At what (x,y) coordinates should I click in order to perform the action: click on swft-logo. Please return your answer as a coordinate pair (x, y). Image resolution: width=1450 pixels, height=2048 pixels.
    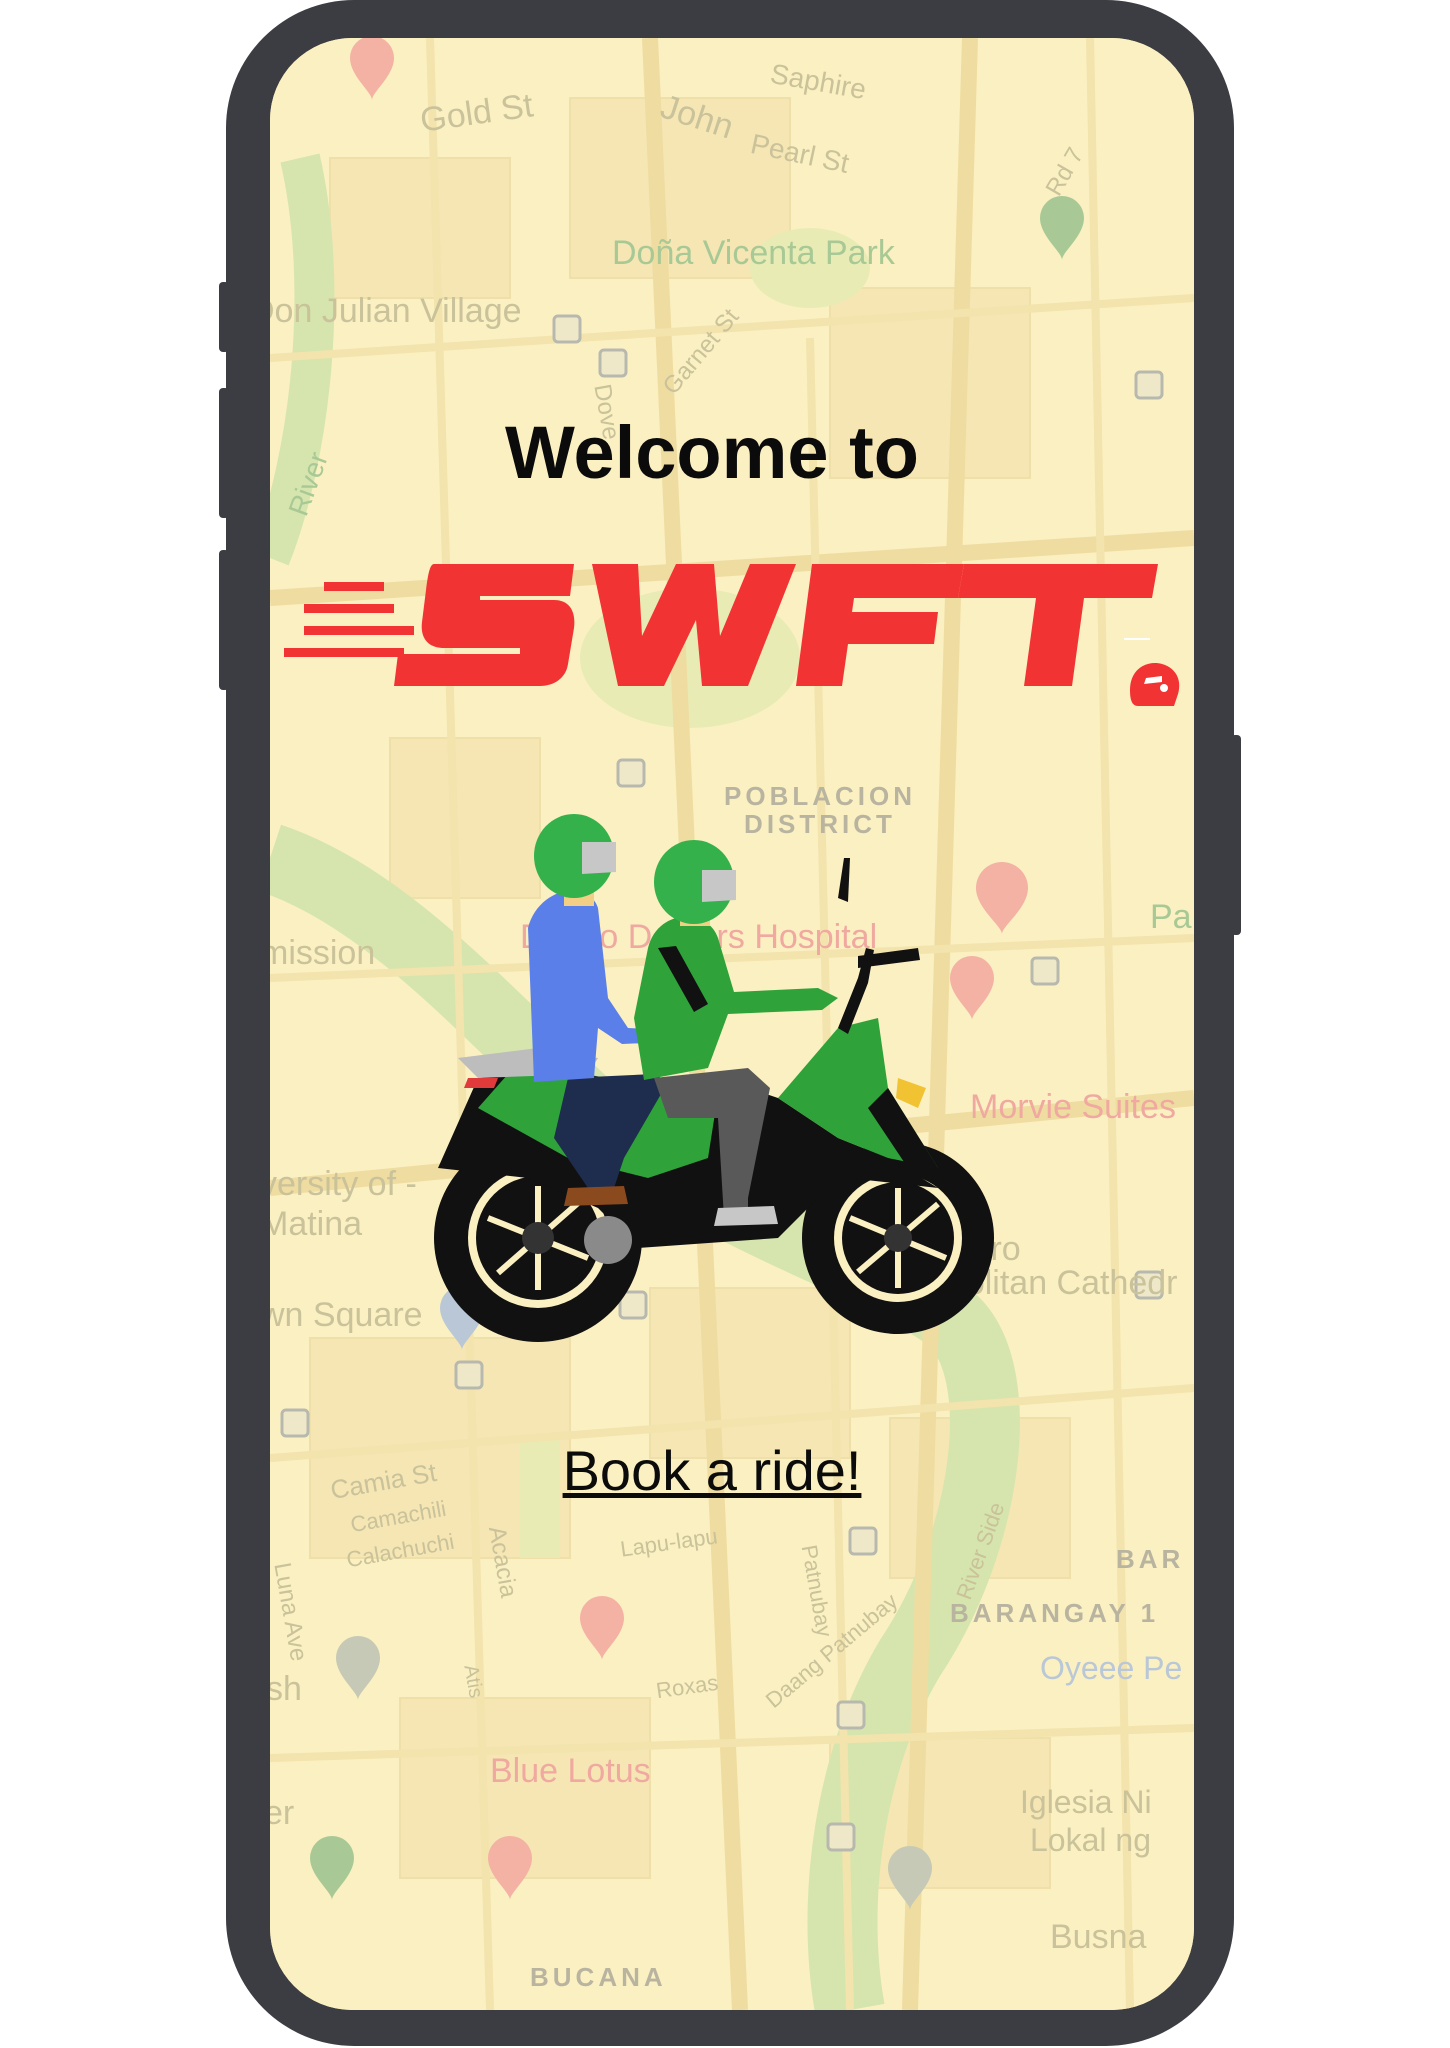
    Looking at the image, I should click on (732, 635).